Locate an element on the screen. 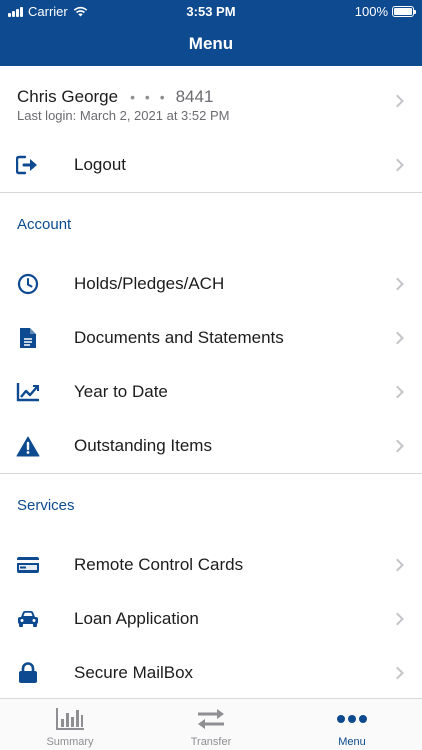  account-mask: • • • is located at coordinates (149, 97).